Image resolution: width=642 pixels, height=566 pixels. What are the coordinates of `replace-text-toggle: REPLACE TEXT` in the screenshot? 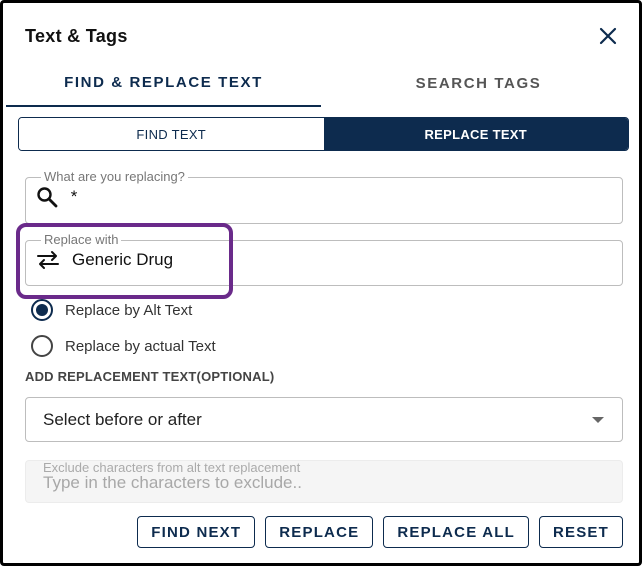 It's located at (475, 134).